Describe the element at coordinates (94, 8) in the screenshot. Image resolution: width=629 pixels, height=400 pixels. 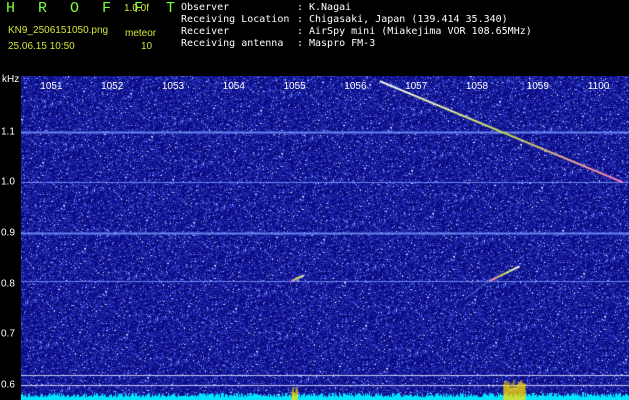
I see `app-title: H R O F F T` at that location.